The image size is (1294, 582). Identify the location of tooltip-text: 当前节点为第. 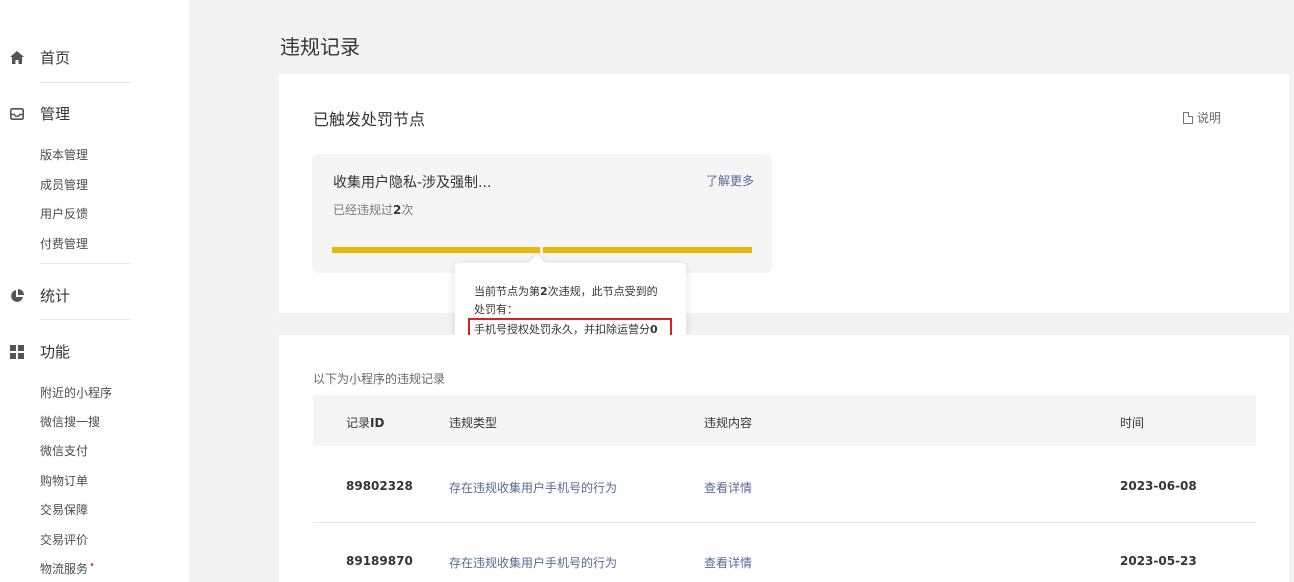
(507, 291).